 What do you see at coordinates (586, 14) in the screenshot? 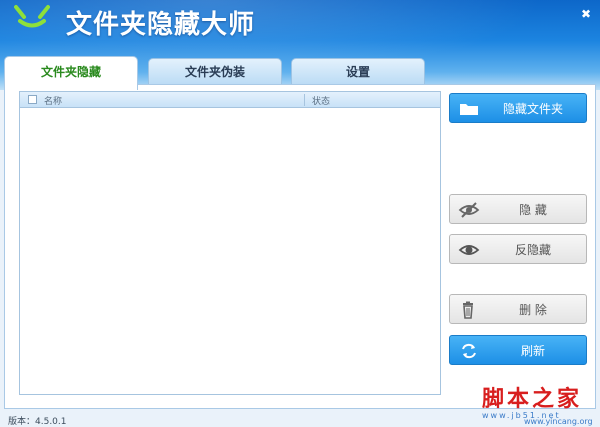
I see `close-icon: ✖` at bounding box center [586, 14].